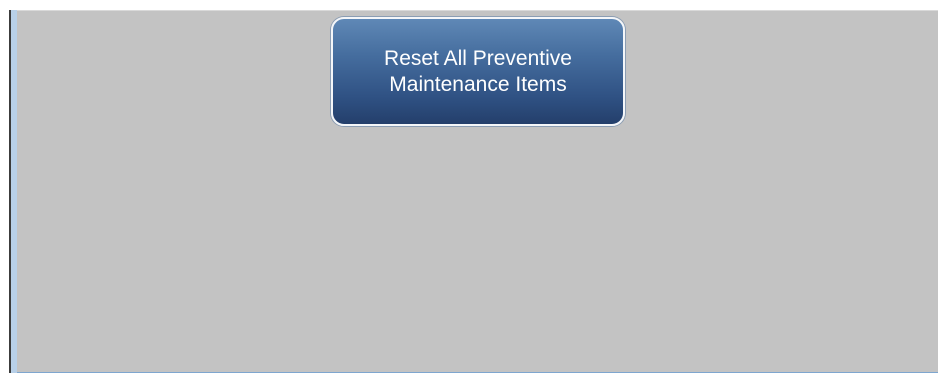 The width and height of the screenshot is (938, 375). I want to click on top-divider, so click(473, 10).